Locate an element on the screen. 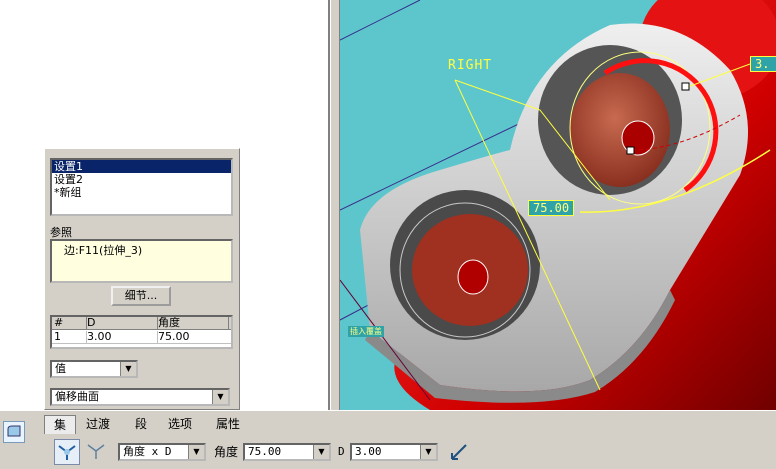 The height and width of the screenshot is (469, 776). upper-hole-bottom is located at coordinates (620, 130).